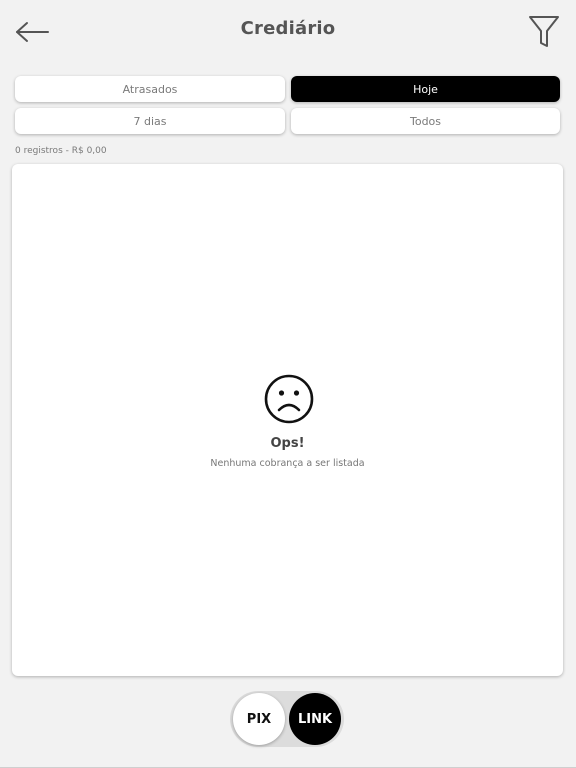 The width and height of the screenshot is (576, 768). What do you see at coordinates (150, 121) in the screenshot?
I see `filter-7-dias: 7 dias` at bounding box center [150, 121].